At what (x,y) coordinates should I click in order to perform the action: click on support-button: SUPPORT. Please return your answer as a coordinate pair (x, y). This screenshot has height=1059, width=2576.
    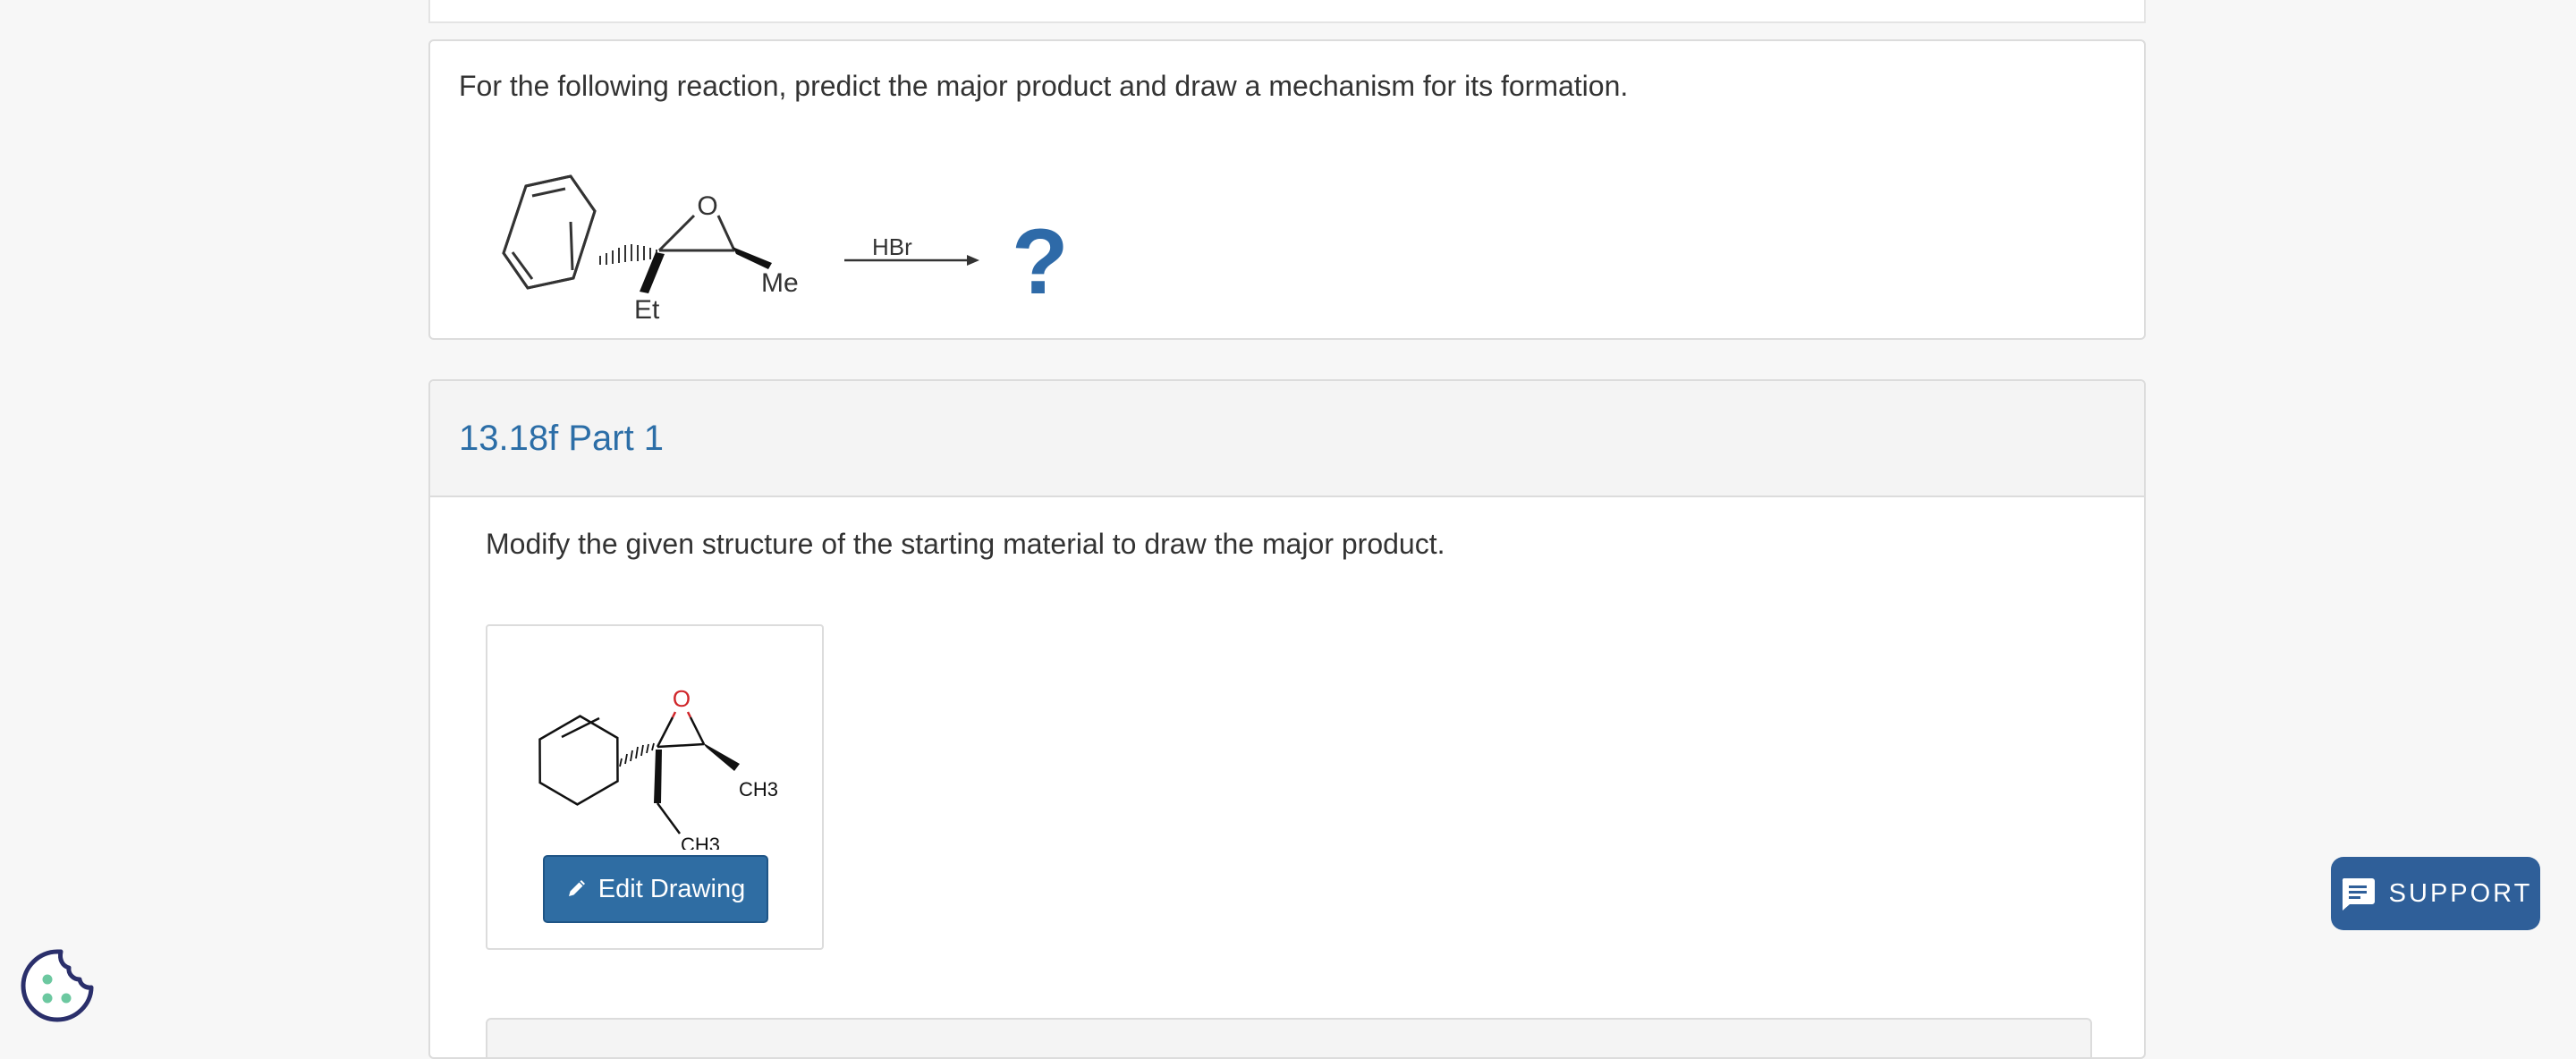
    Looking at the image, I should click on (2435, 893).